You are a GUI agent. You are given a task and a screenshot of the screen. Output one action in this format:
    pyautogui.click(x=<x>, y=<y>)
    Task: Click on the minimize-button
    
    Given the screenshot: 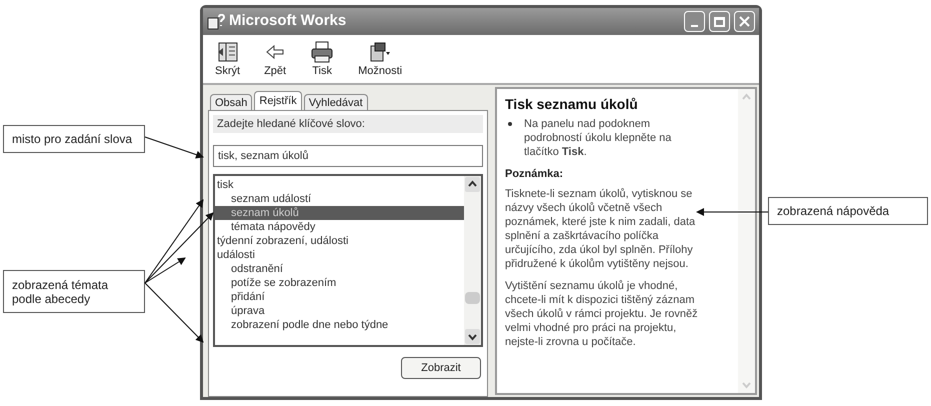 What is the action you would take?
    pyautogui.click(x=694, y=21)
    